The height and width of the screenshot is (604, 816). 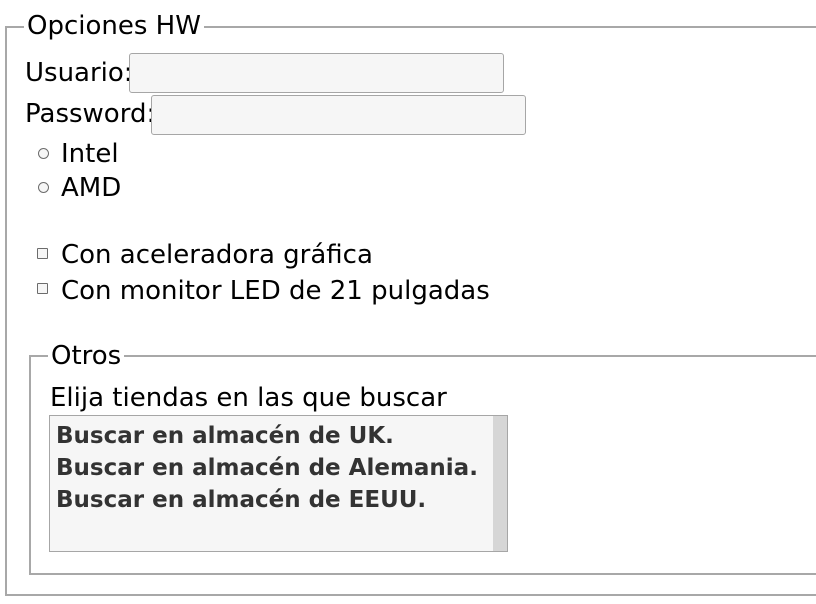 I want to click on intel-radio, so click(x=43, y=153).